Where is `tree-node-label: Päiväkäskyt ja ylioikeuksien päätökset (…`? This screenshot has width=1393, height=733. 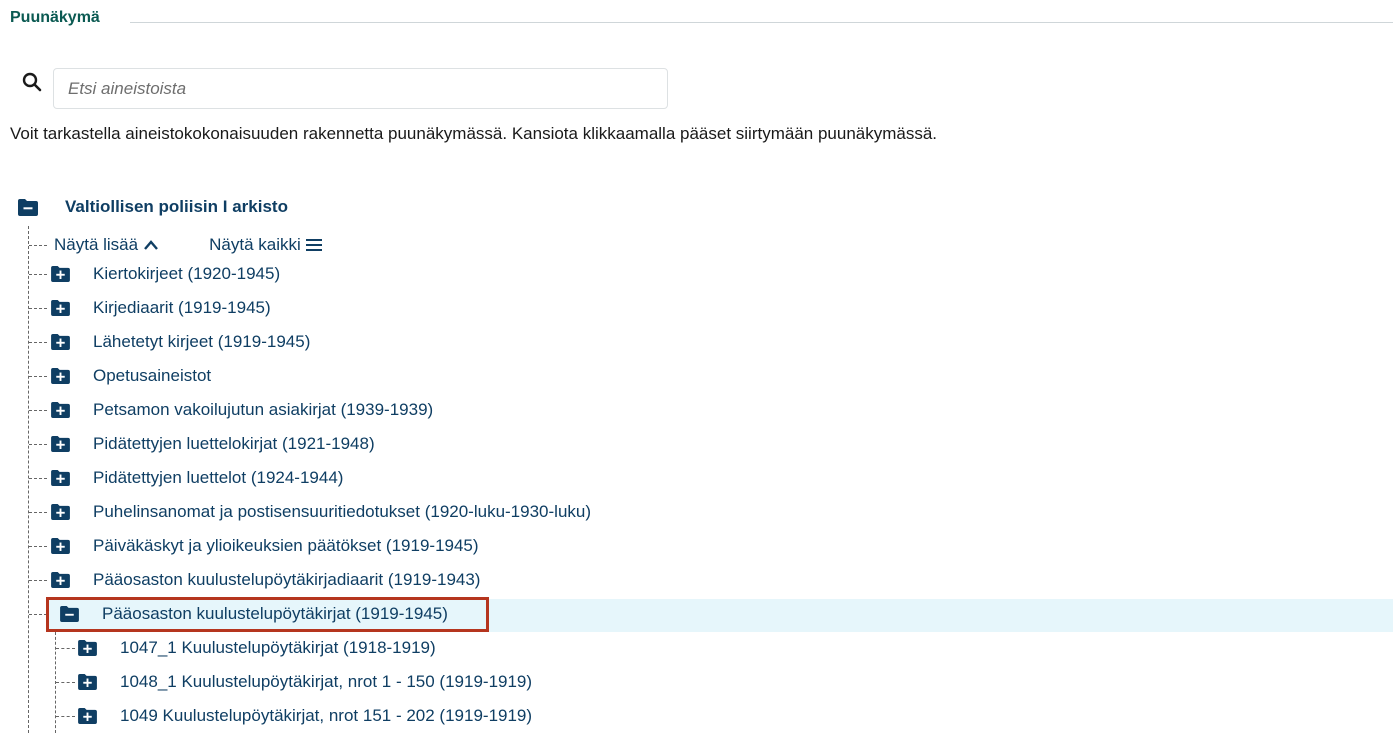 tree-node-label: Päiväkäskyt ja ylioikeuksien päätökset (… is located at coordinates (286, 545).